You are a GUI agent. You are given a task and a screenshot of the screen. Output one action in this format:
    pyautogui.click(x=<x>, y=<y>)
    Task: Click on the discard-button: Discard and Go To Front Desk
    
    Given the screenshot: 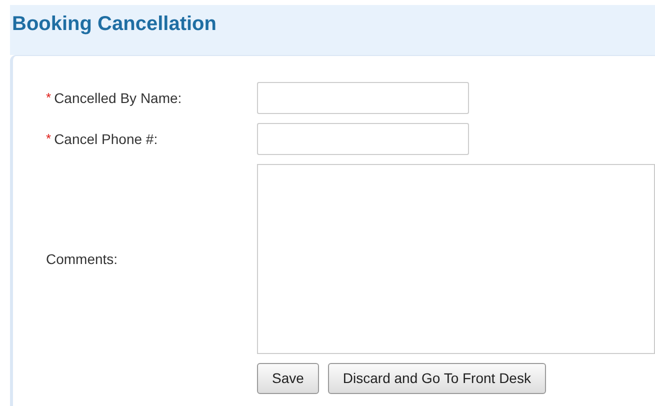 What is the action you would take?
    pyautogui.click(x=437, y=378)
    